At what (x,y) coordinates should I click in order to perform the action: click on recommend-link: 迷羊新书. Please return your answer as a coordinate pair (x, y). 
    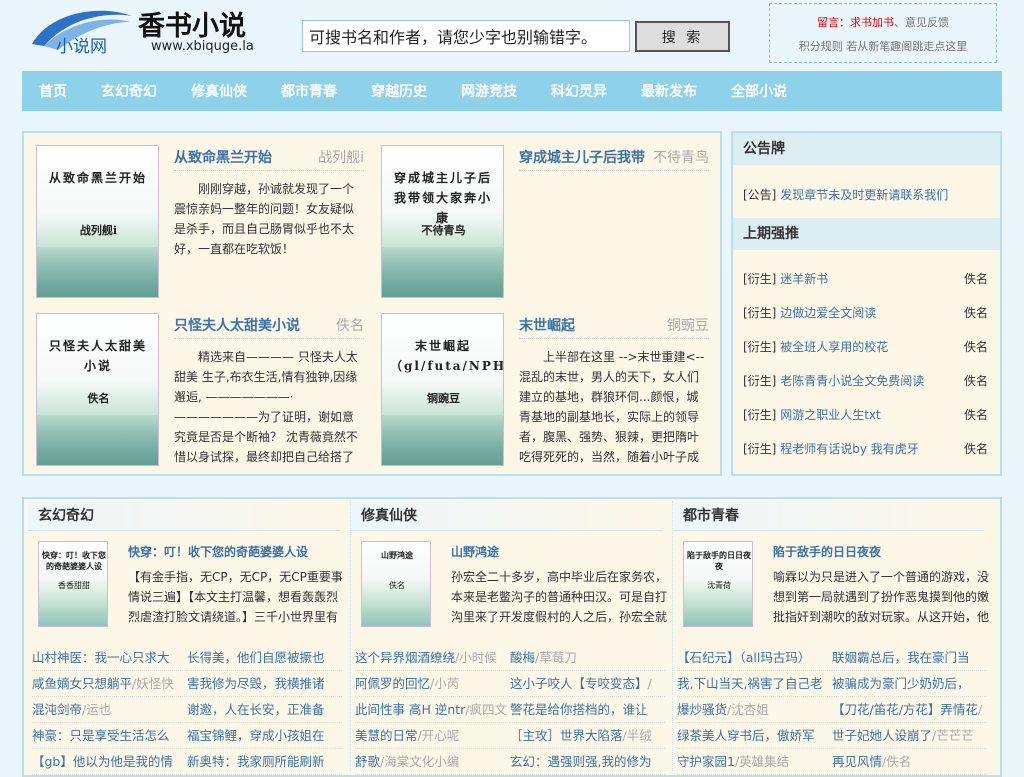
    Looking at the image, I should click on (804, 279).